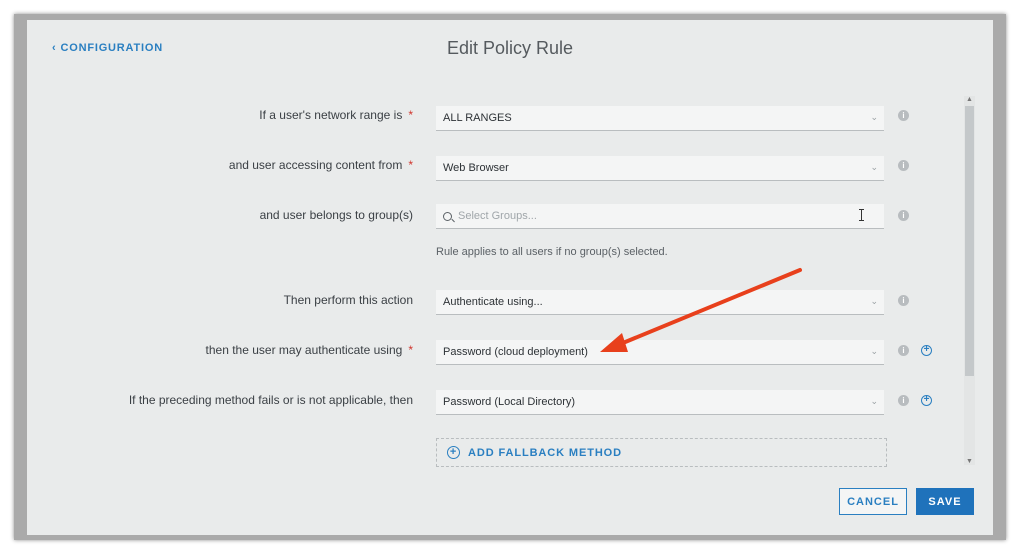 The image size is (1020, 555). I want to click on add-fallback-method-button: + ADD FALLBACK METHOD, so click(661, 452).